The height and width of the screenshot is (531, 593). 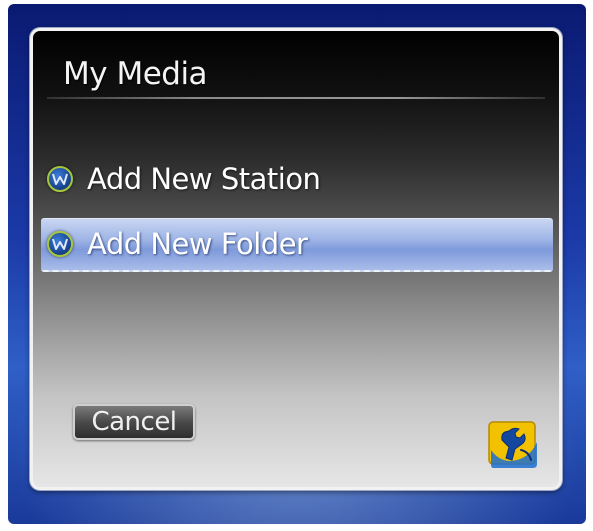 I want to click on dialog-title: My Media, so click(x=135, y=74).